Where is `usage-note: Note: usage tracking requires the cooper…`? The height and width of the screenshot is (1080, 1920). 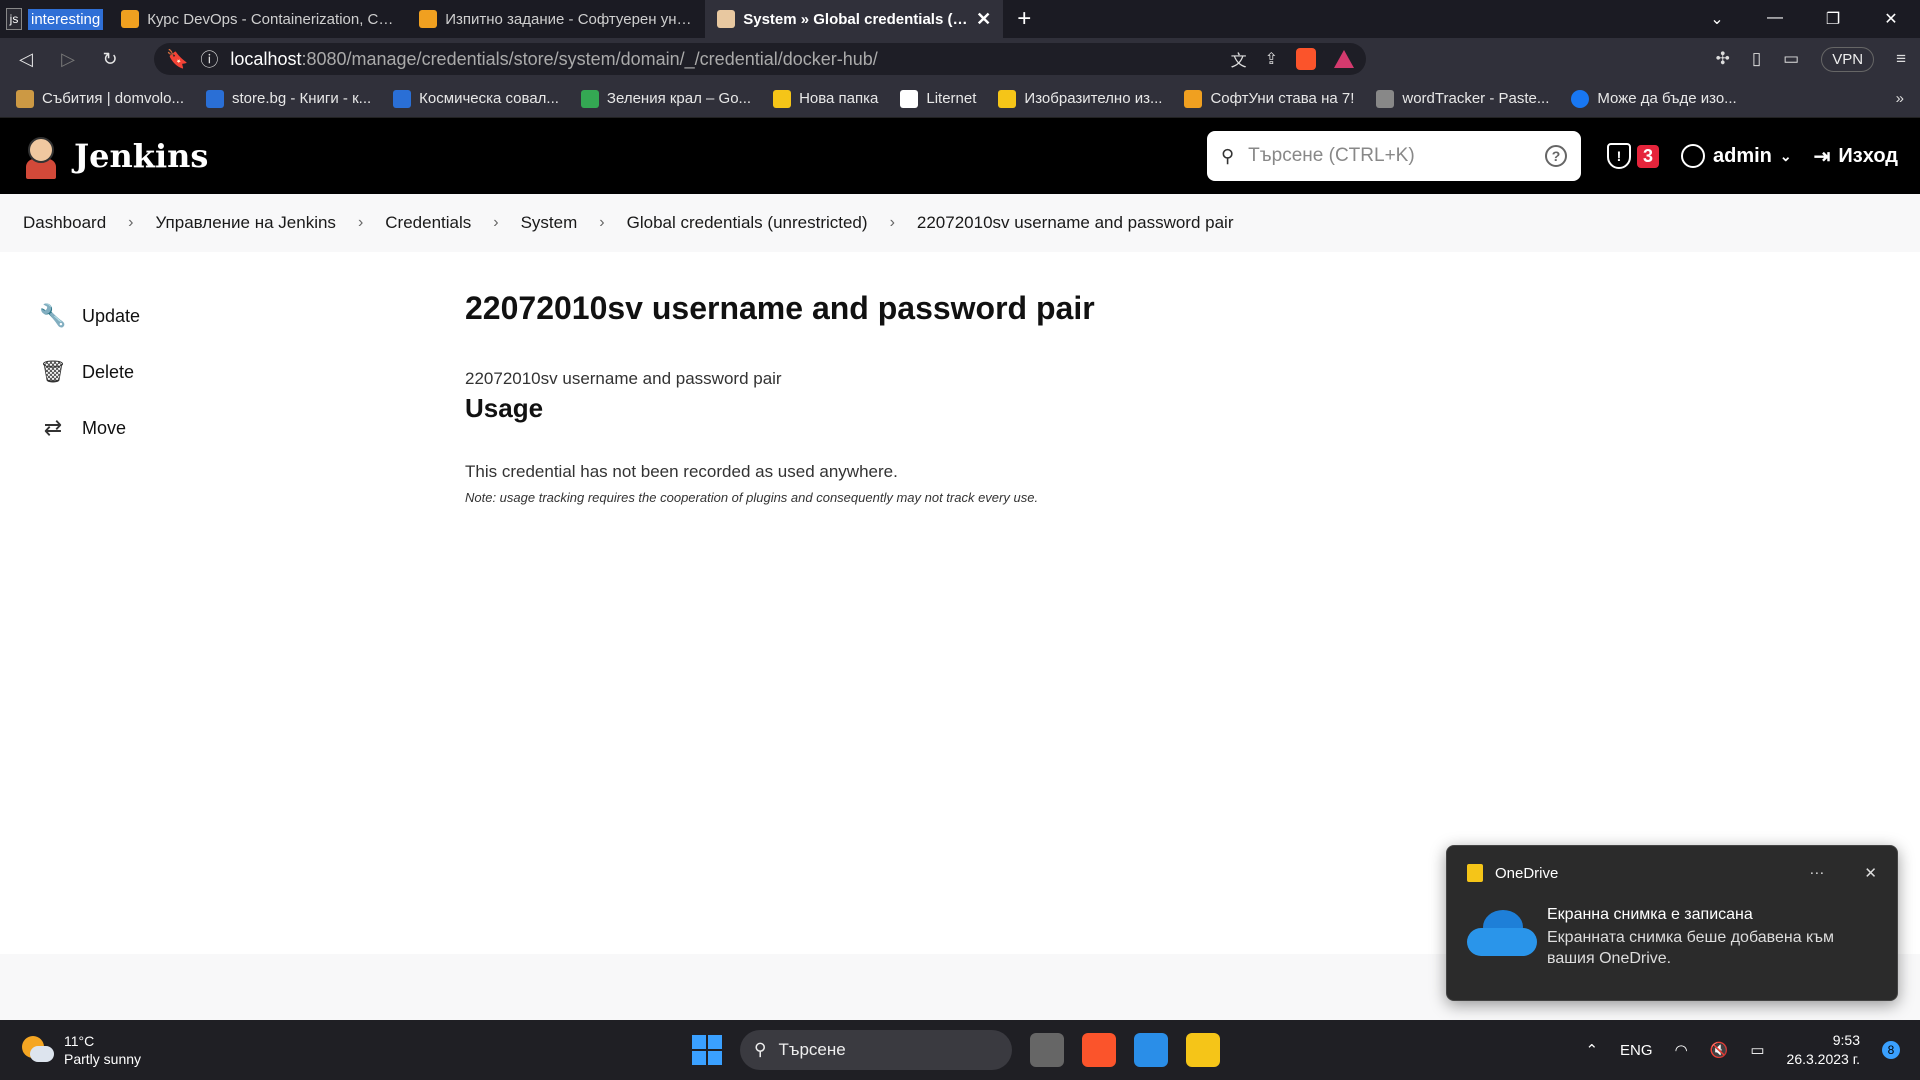 usage-note: Note: usage tracking requires the cooper… is located at coordinates (752, 497).